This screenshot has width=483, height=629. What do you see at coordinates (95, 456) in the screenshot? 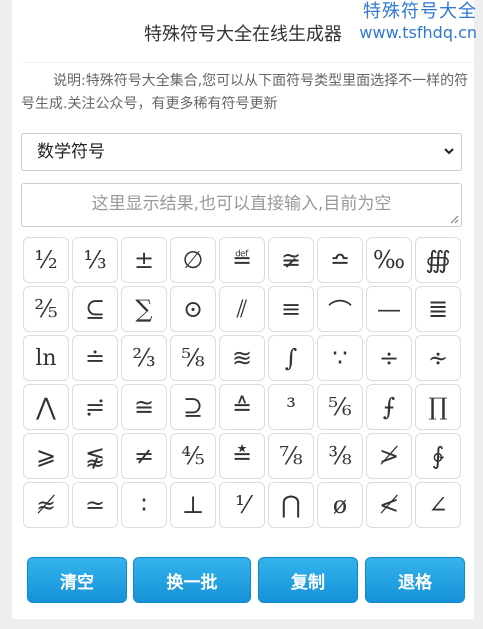
I see `symbol-key: ⪉` at bounding box center [95, 456].